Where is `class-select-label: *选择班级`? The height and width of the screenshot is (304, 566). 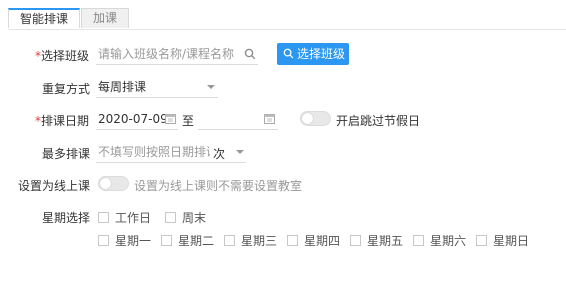
class-select-label: *选择班级 is located at coordinates (62, 55).